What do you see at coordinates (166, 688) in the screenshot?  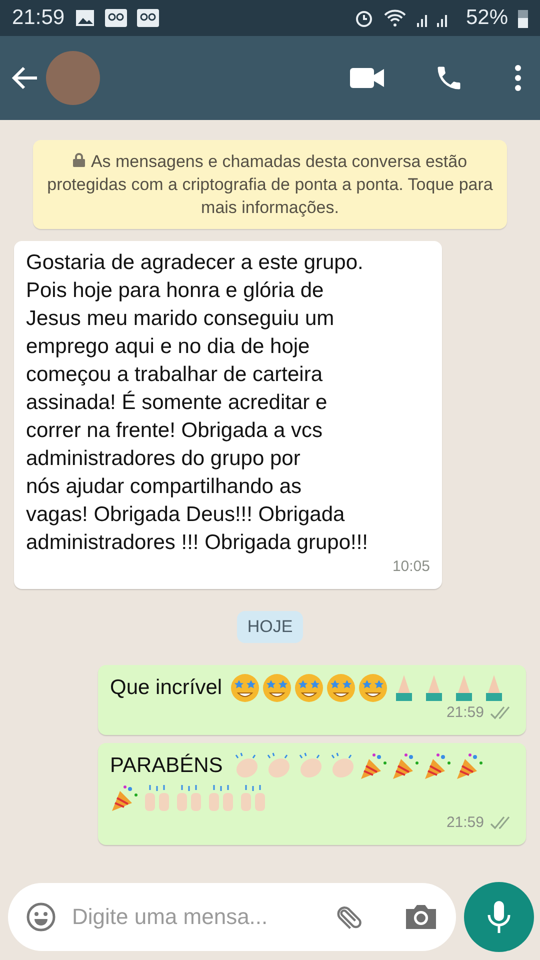 I see `message-text: Que incrível` at bounding box center [166, 688].